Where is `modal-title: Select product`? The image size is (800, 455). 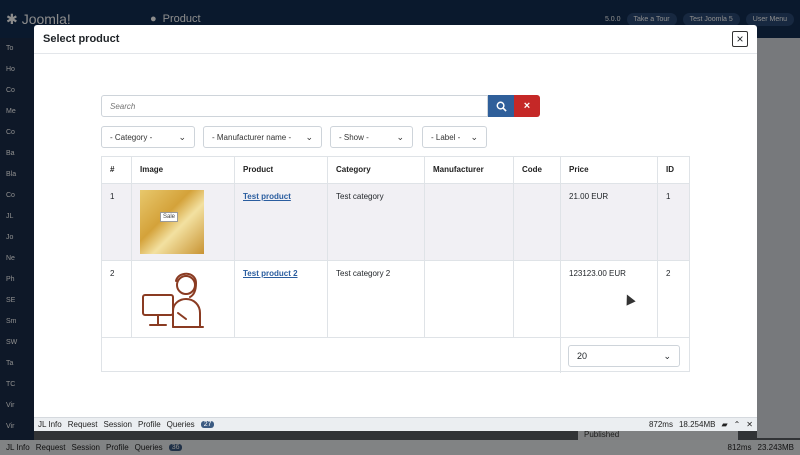 modal-title: Select product is located at coordinates (81, 39).